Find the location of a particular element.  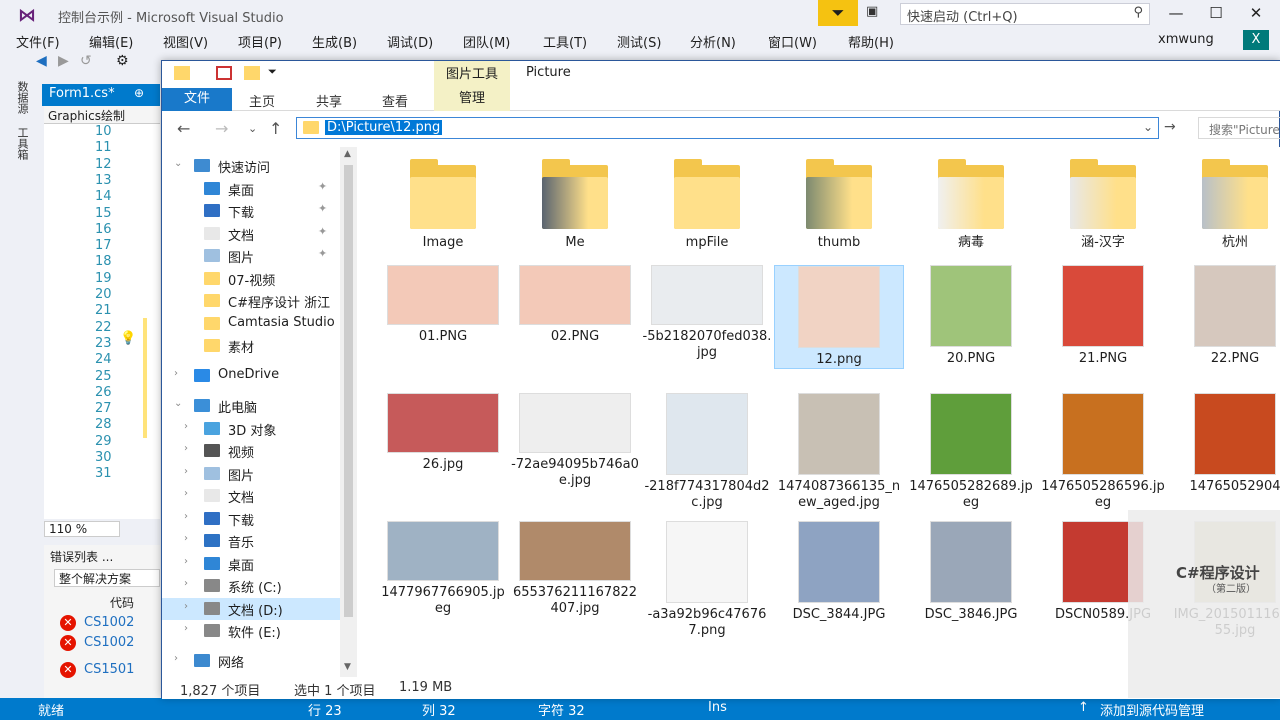

nav-item: › 下载 is located at coordinates (251, 519).